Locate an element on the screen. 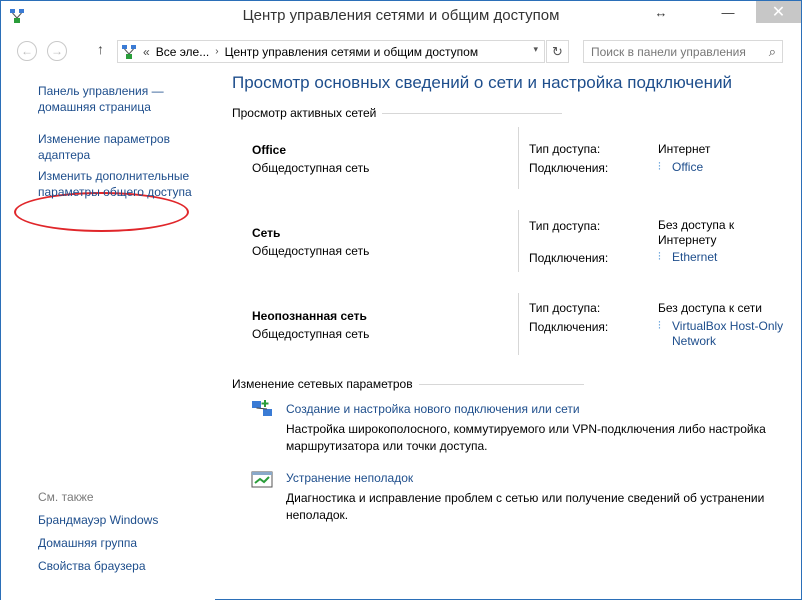 This screenshot has height=600, width=802. network-name: Office is located at coordinates (269, 150).